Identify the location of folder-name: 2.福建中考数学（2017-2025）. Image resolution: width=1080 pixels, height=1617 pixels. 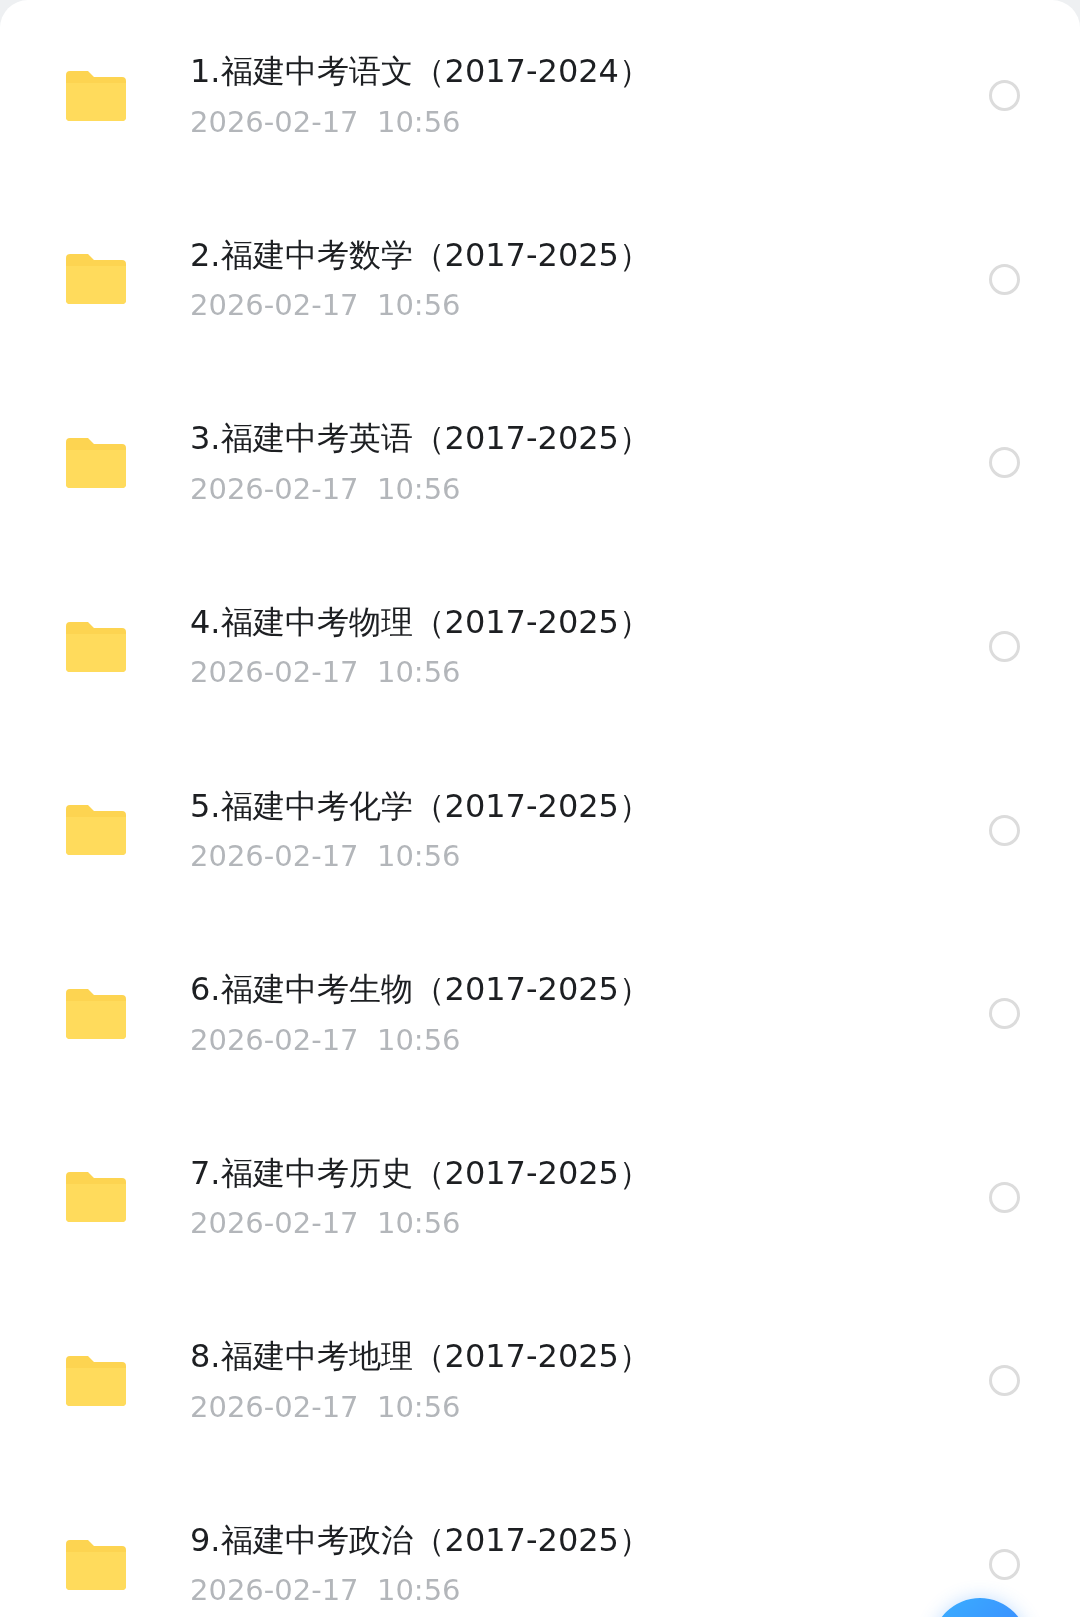
(589, 255).